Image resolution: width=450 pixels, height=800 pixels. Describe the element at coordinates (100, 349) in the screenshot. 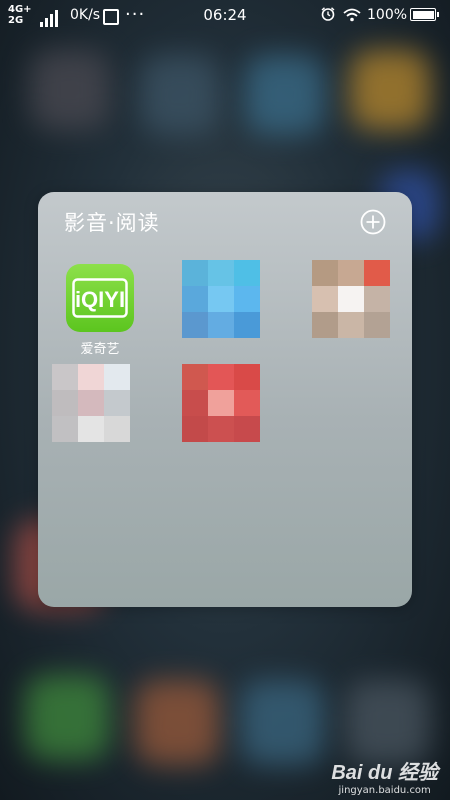

I see `app-label: 爱奇艺` at that location.